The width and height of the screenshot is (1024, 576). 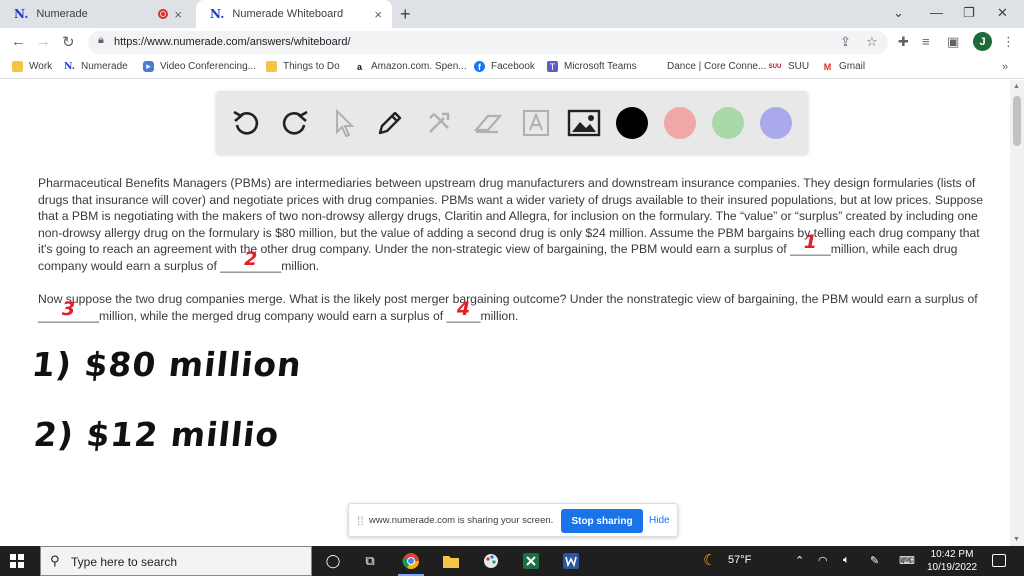 I want to click on eraser-icon, so click(x=488, y=123).